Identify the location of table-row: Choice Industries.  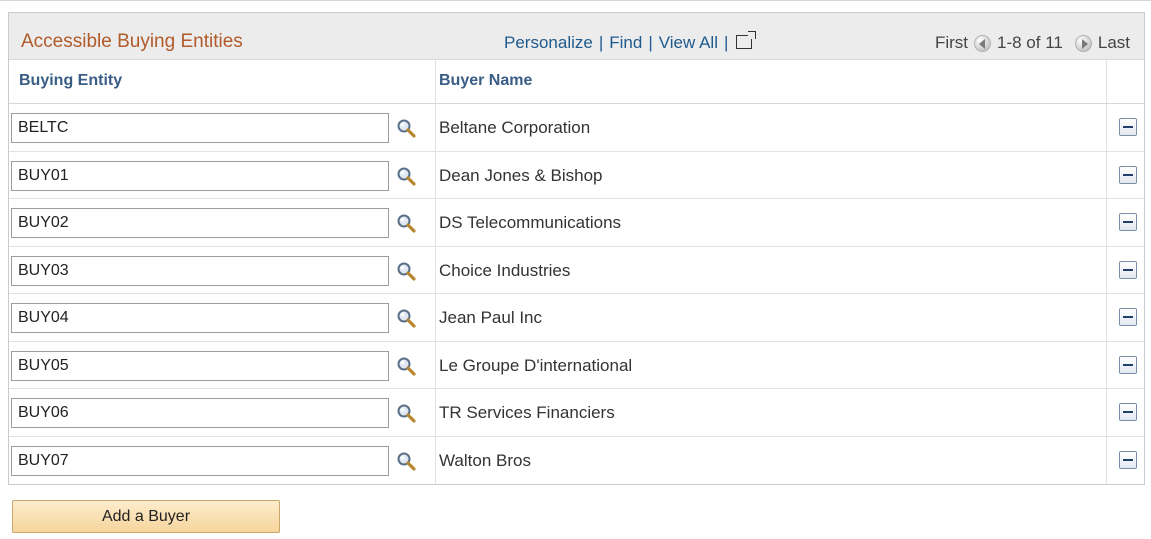
(576, 270).